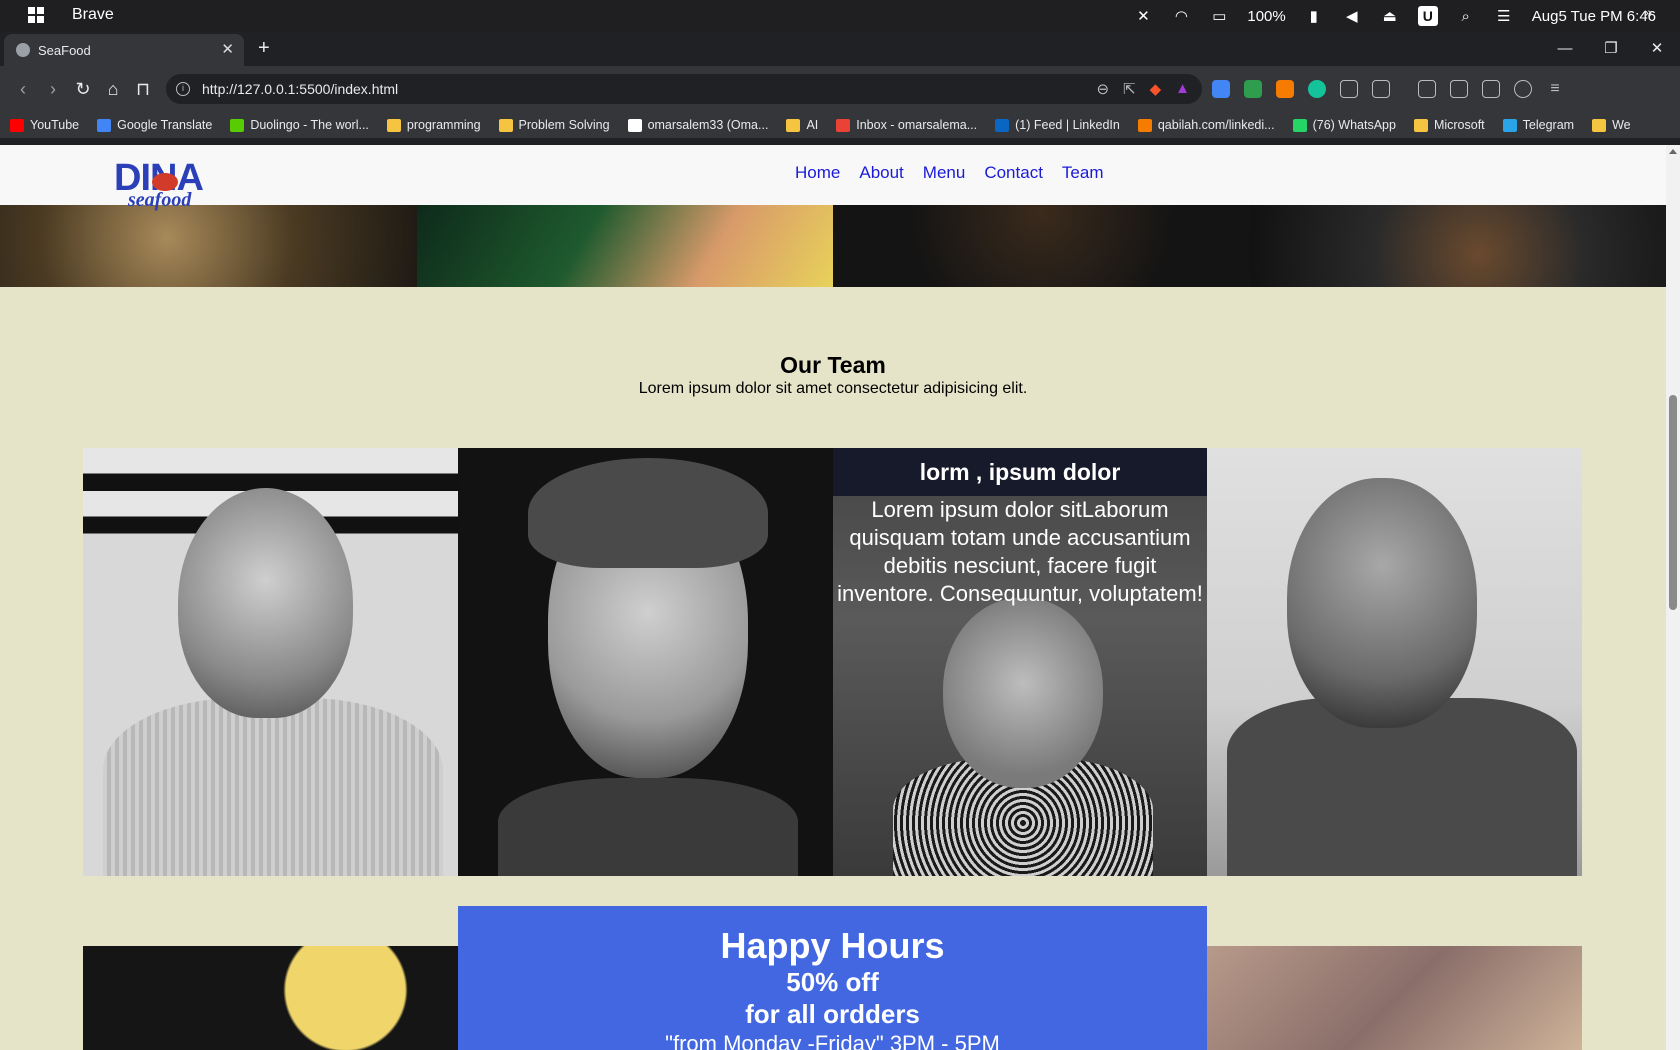 This screenshot has height=1050, width=1680. What do you see at coordinates (1427, 89) in the screenshot?
I see `sidebar-icon` at bounding box center [1427, 89].